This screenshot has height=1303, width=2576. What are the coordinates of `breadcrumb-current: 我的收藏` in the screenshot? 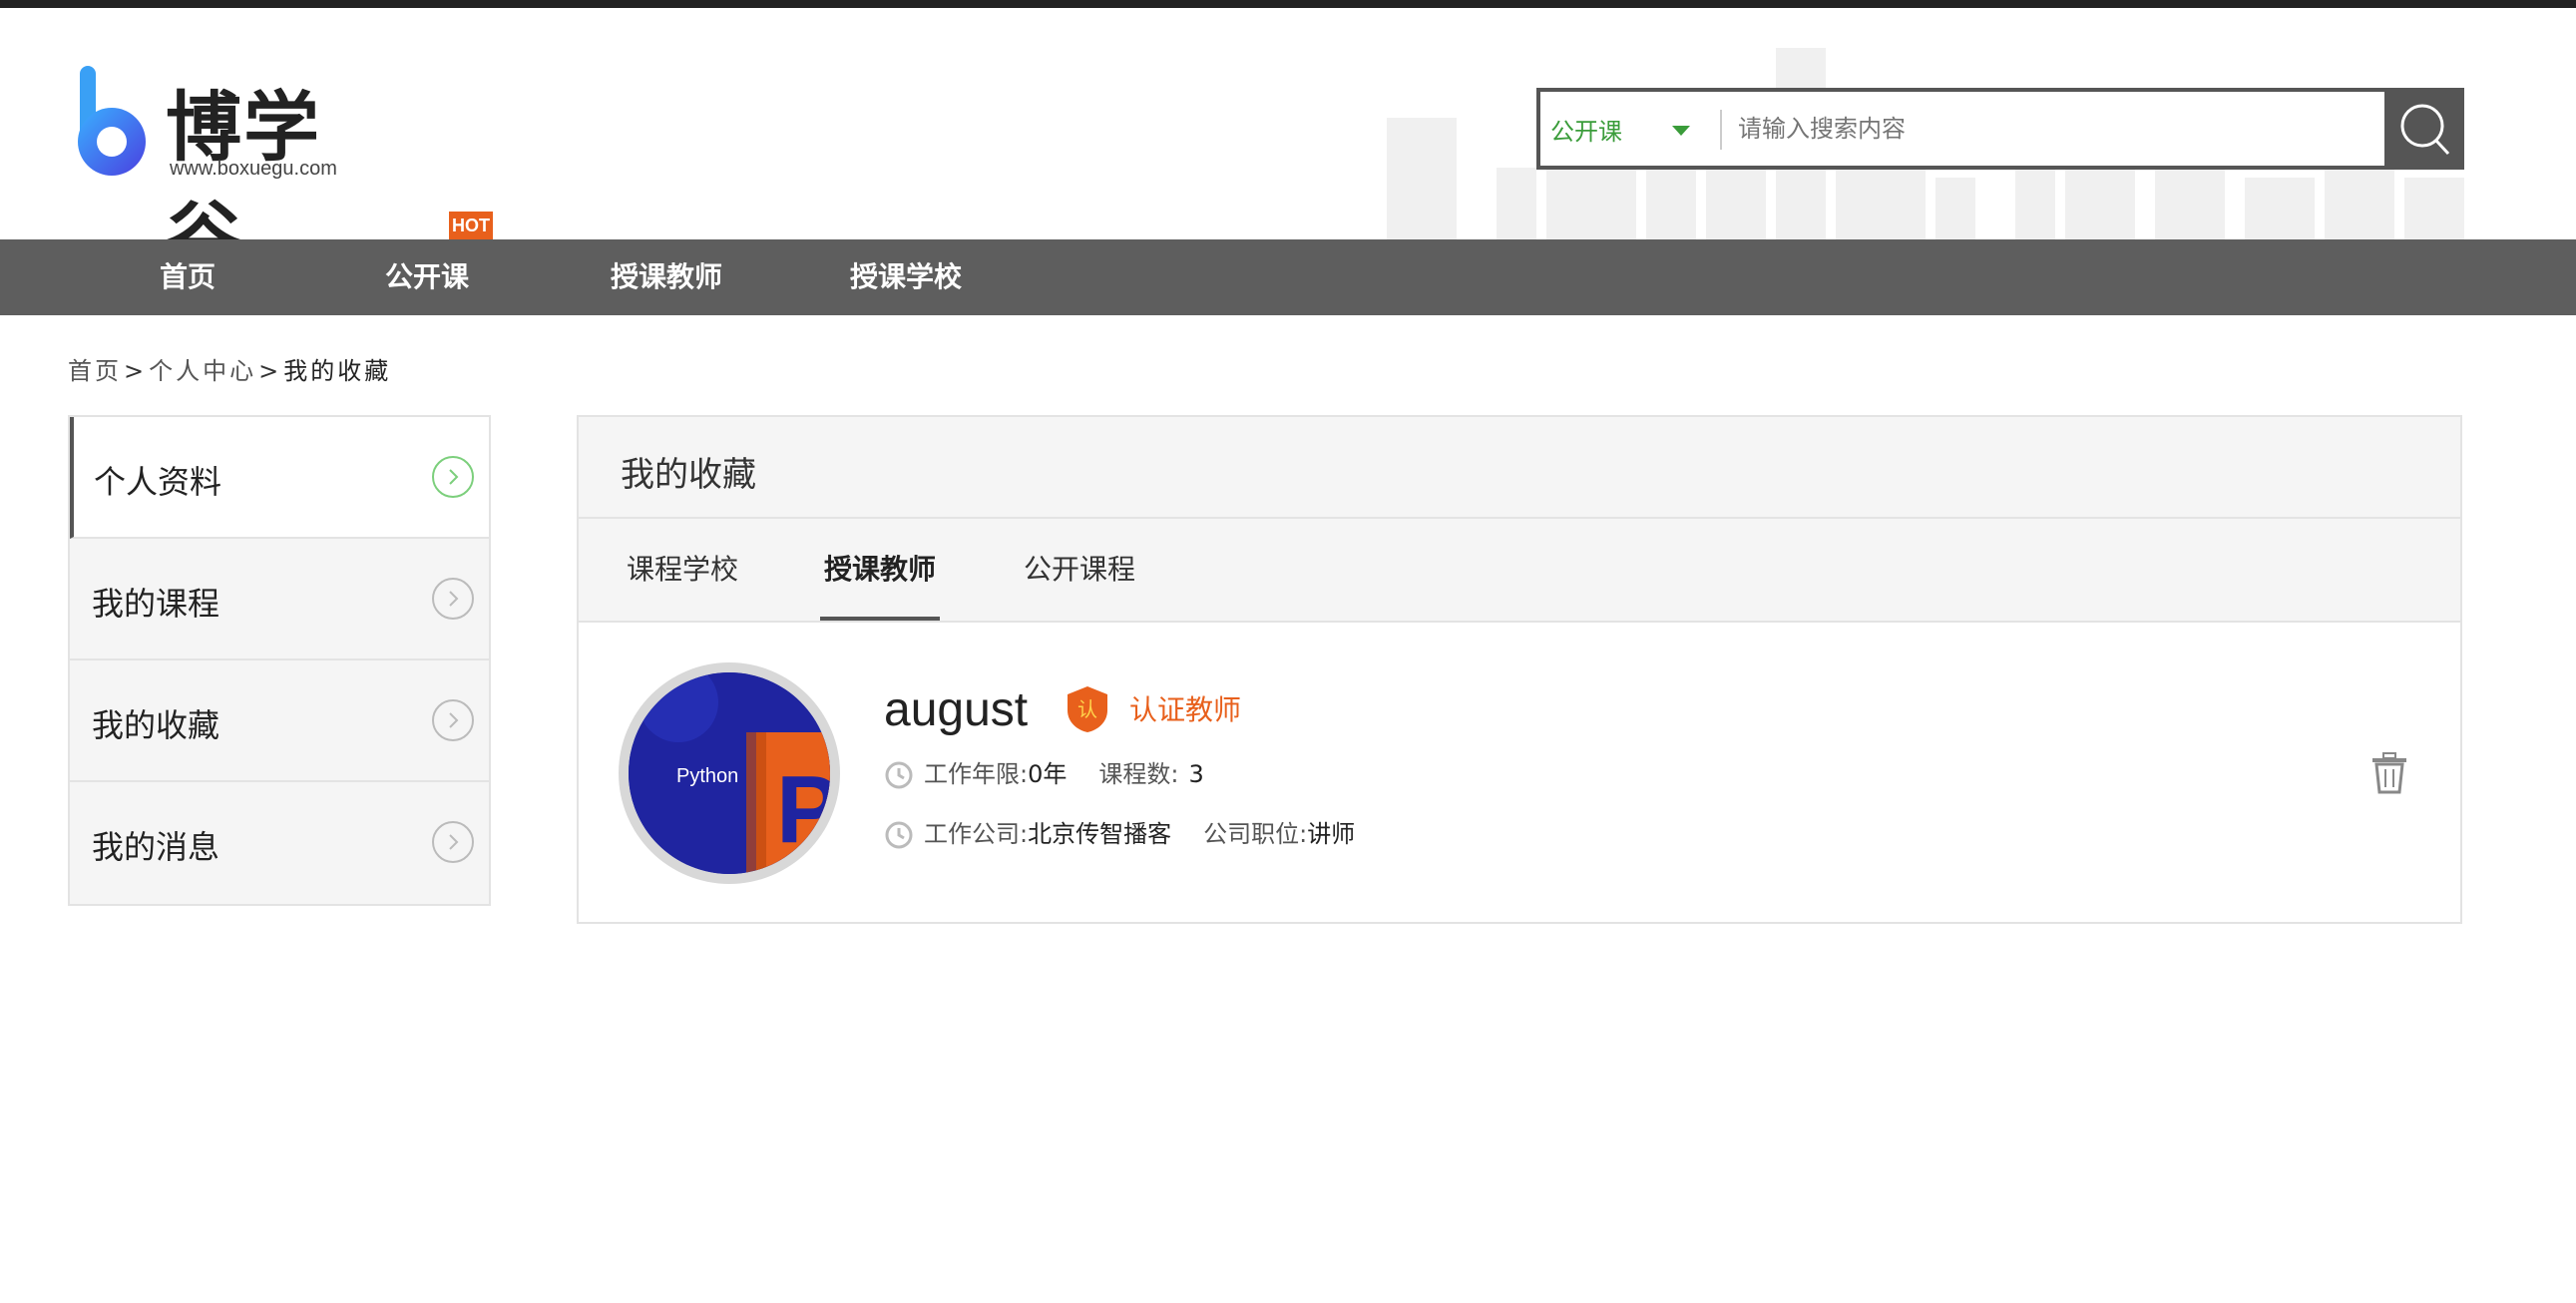 It's located at (337, 371).